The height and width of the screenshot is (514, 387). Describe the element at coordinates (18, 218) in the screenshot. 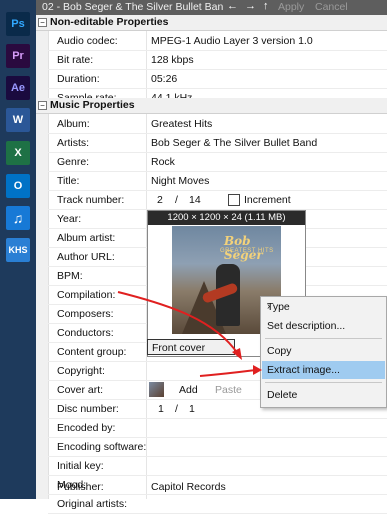

I see `itunes-icon: ♫` at that location.